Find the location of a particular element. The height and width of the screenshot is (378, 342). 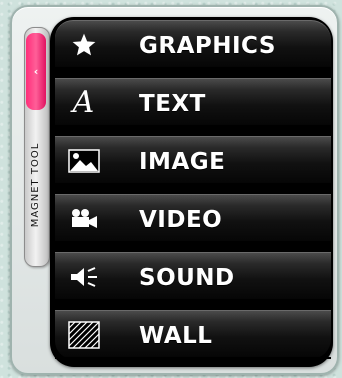

menu-item-label: SOUND is located at coordinates (187, 278).